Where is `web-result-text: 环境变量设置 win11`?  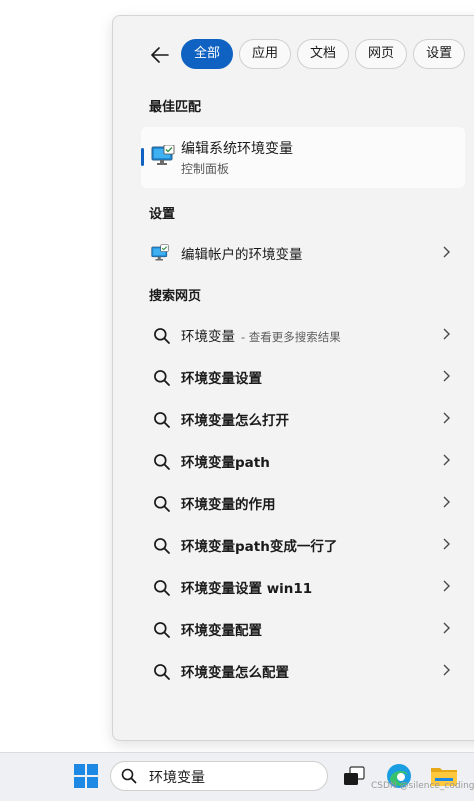
web-result-text: 环境变量设置 win11 is located at coordinates (247, 589).